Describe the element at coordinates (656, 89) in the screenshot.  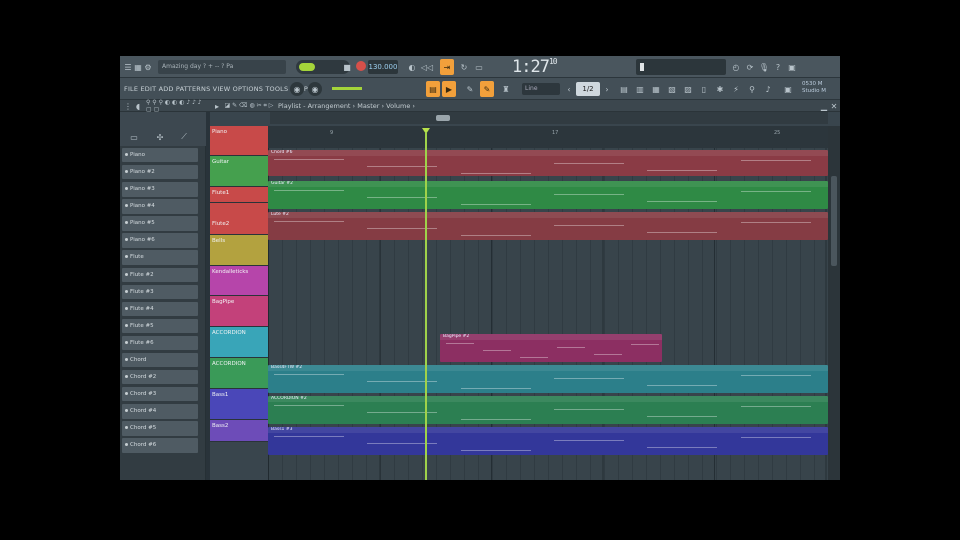
I see `channel-rack-icon: ▦` at that location.